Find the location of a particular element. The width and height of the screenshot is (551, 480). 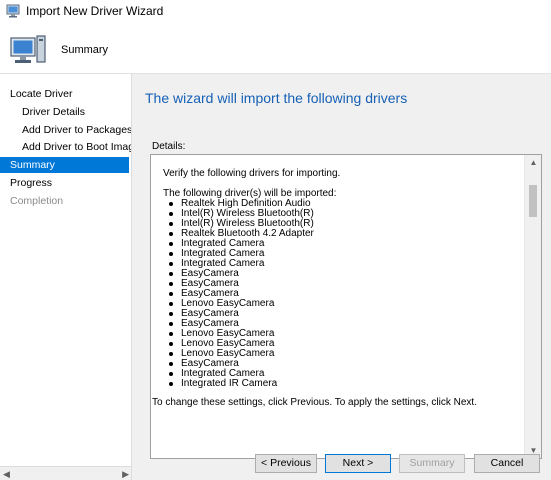

sidebar-item-completion: Completion is located at coordinates (37, 201).